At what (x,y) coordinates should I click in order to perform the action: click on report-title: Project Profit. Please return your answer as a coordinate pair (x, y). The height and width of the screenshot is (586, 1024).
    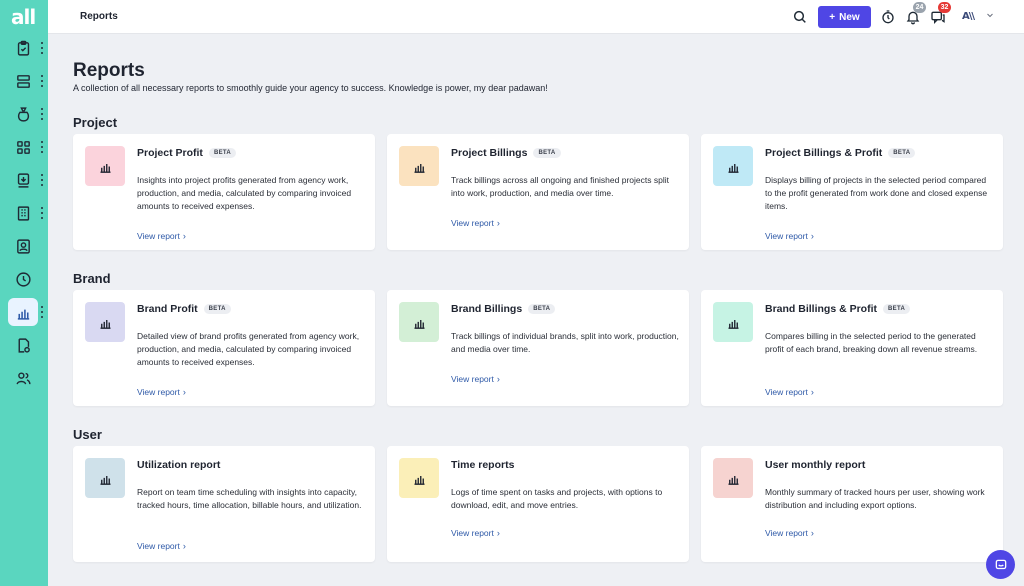
    Looking at the image, I should click on (170, 153).